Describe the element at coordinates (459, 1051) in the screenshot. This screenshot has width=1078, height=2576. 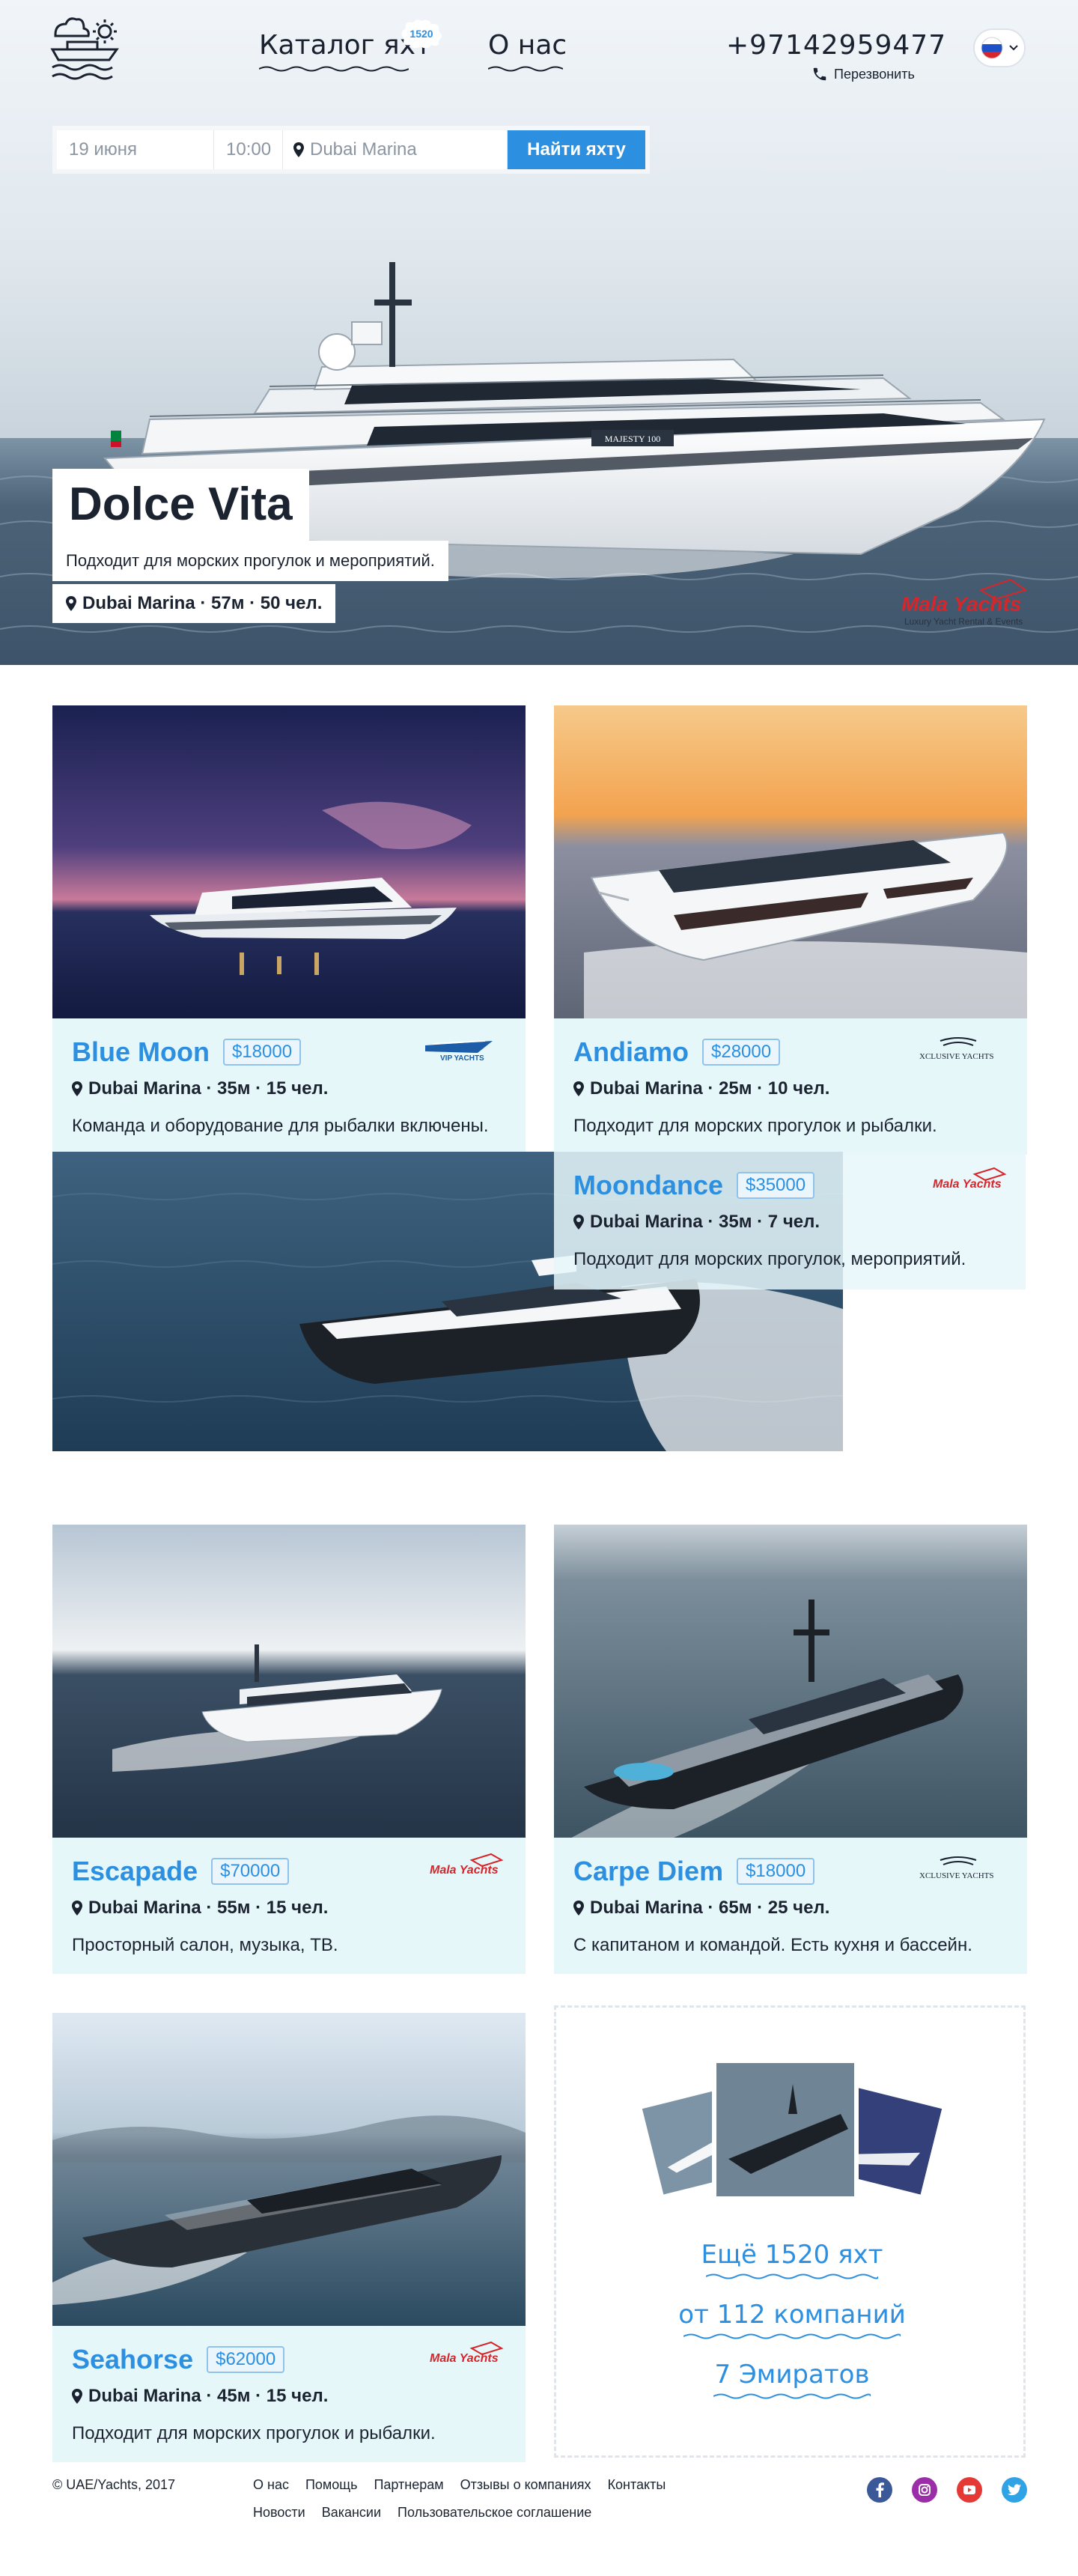
I see `vip-yachts-logo: VIP YACHTS` at that location.